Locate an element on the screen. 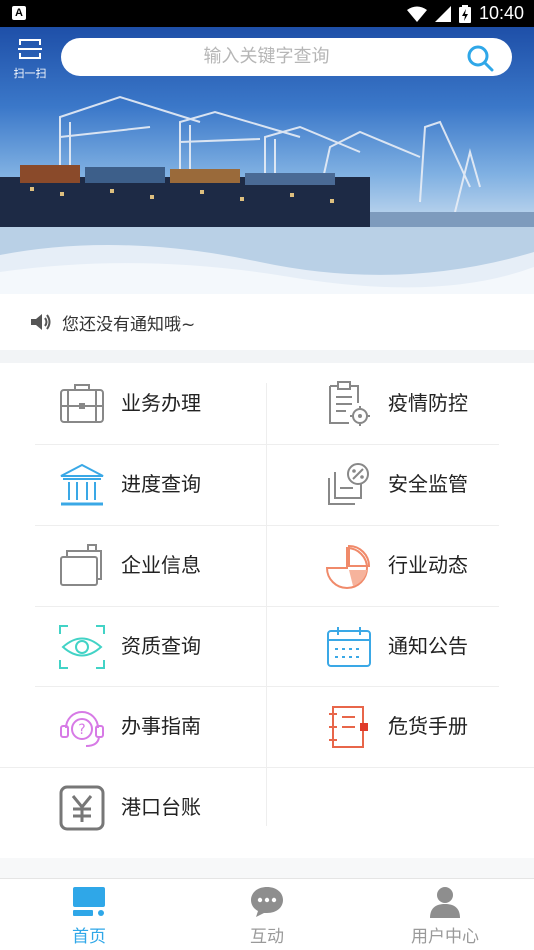 The image size is (534, 950). menu-item-port-ledger: 港口台账 is located at coordinates (133, 807).